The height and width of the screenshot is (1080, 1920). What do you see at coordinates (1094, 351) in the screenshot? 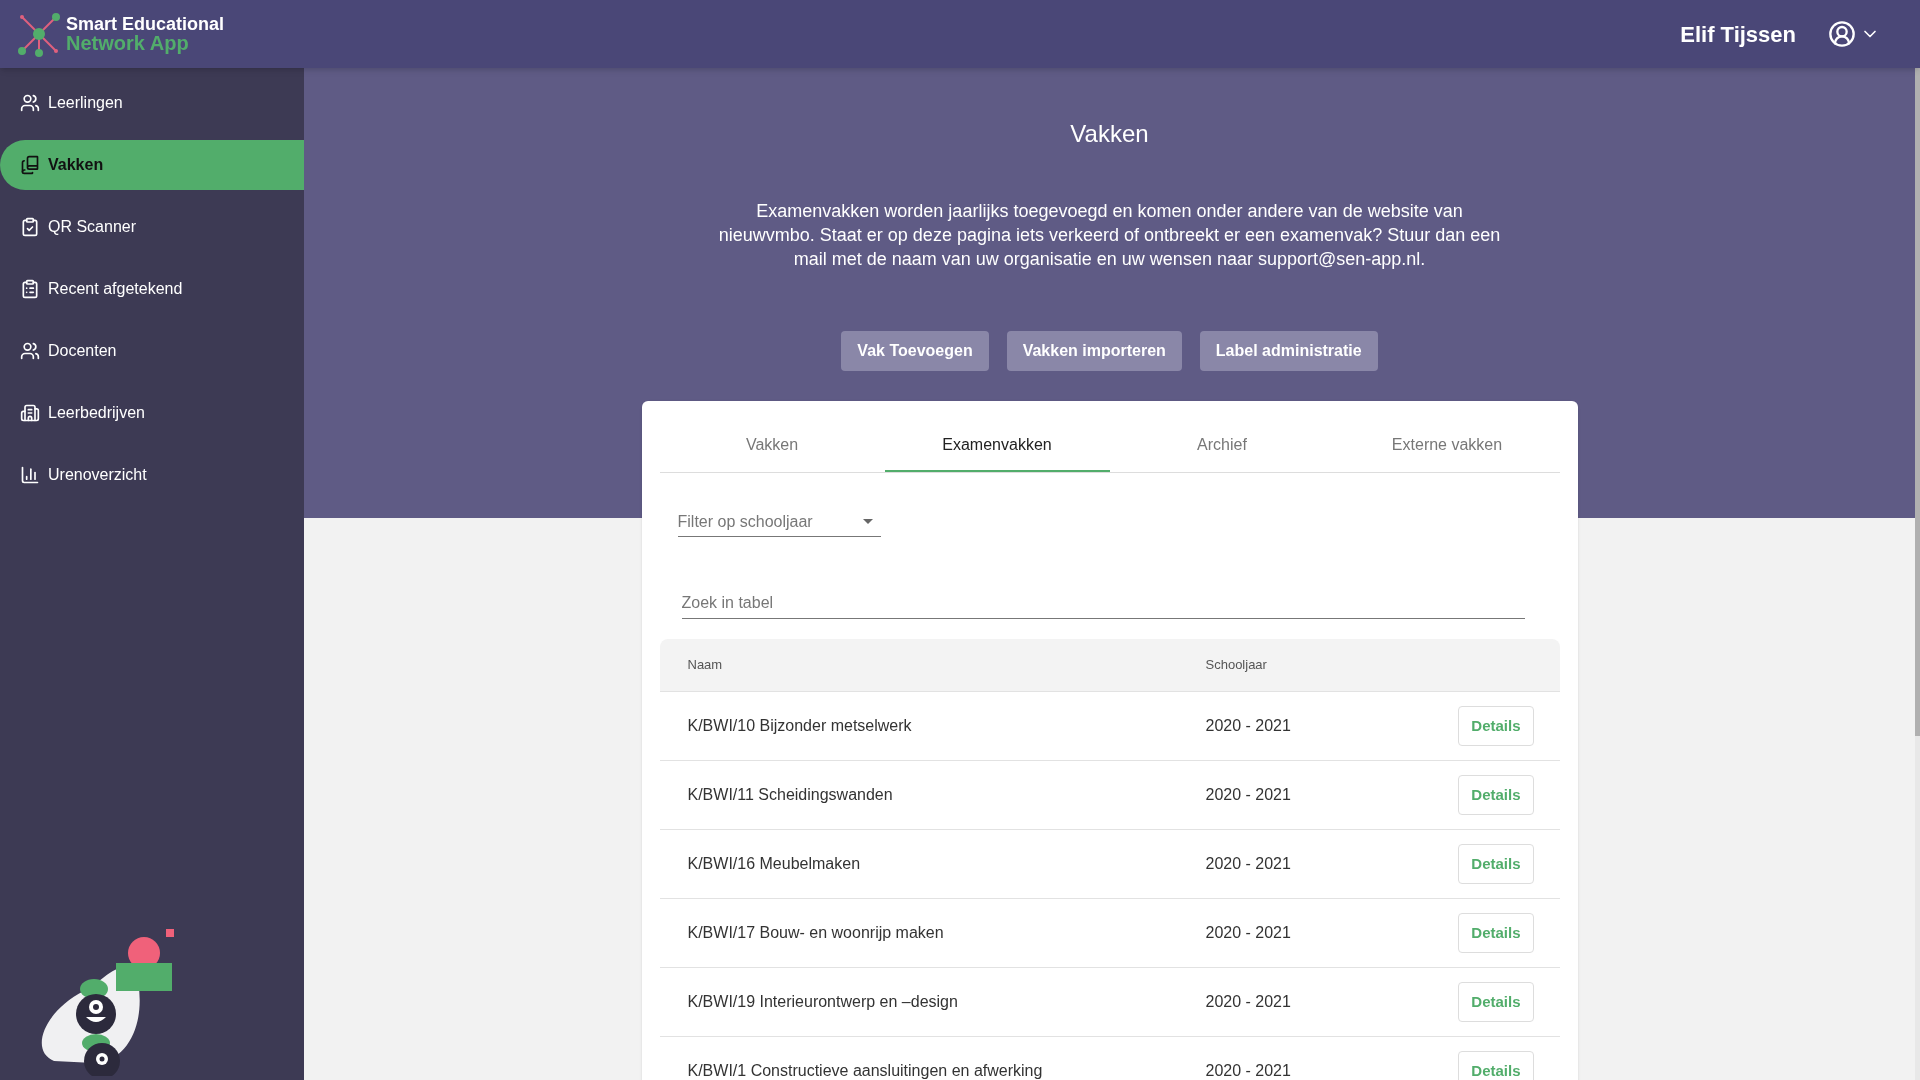
I see `action-button: Vakken importeren` at bounding box center [1094, 351].